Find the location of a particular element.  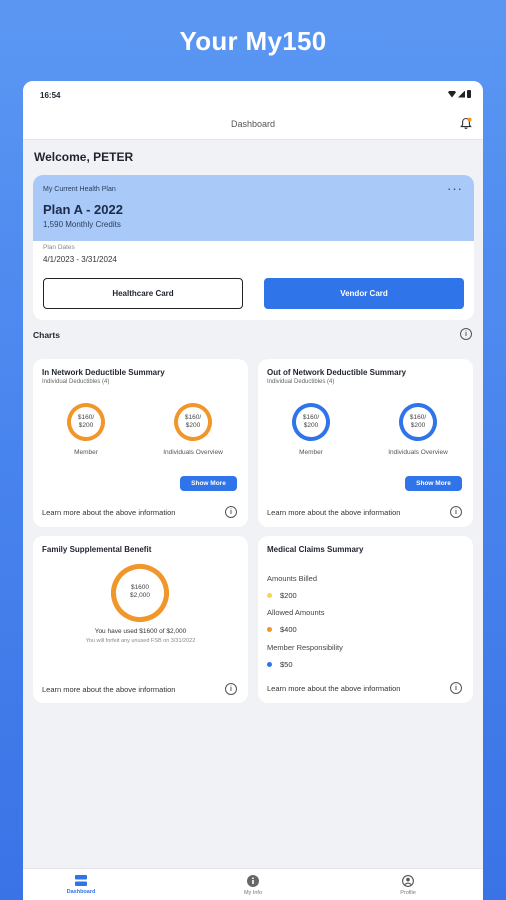

charts-info-icon: i is located at coordinates (466, 334).